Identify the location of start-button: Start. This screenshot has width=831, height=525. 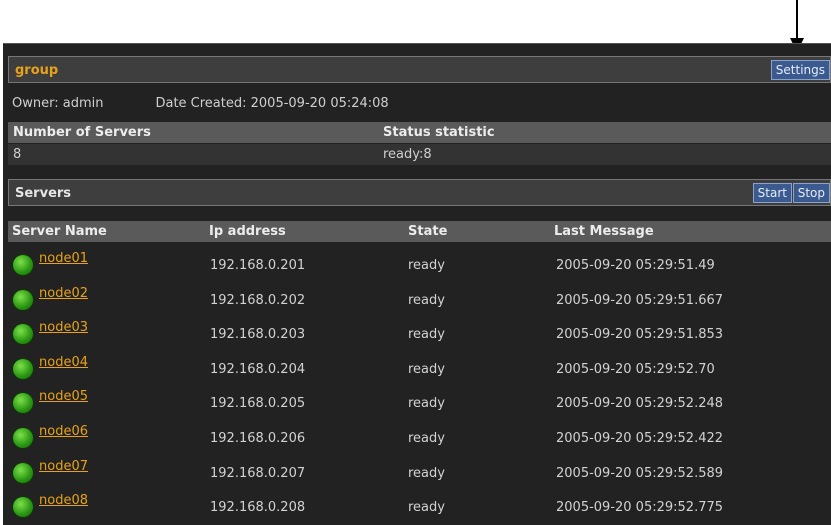
(772, 193).